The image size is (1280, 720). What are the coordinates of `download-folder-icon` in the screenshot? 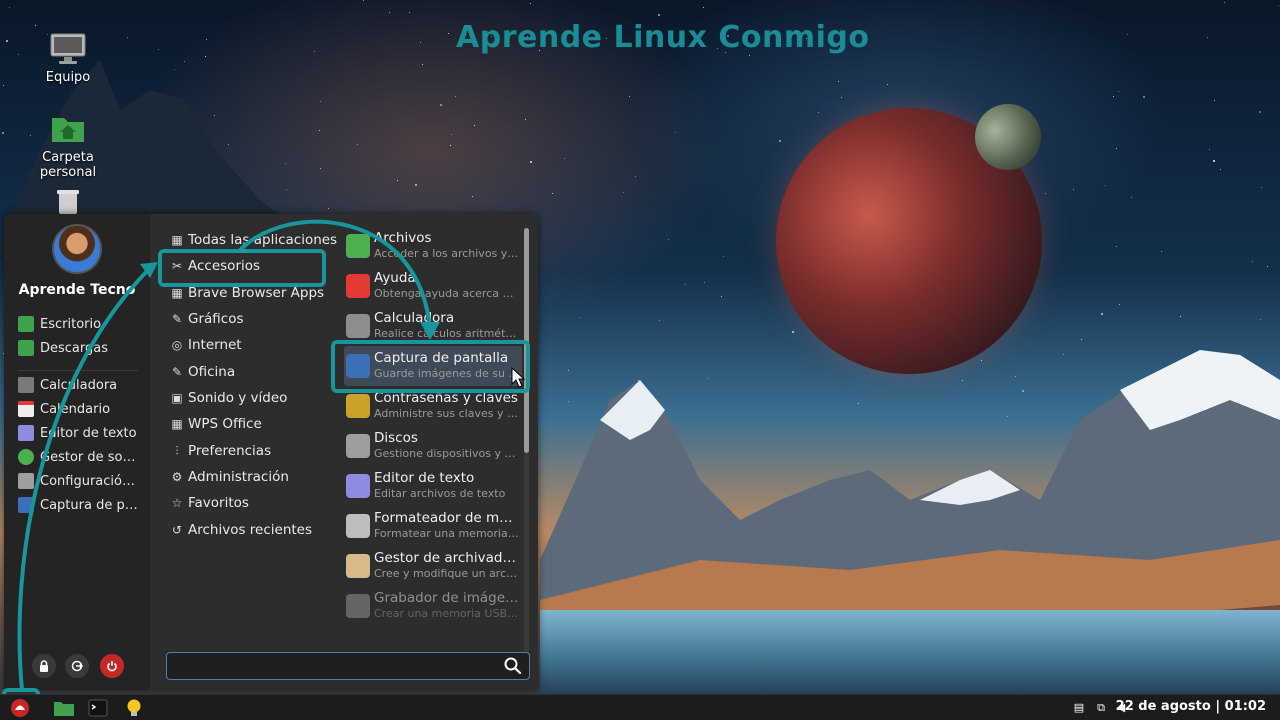 It's located at (26, 348).